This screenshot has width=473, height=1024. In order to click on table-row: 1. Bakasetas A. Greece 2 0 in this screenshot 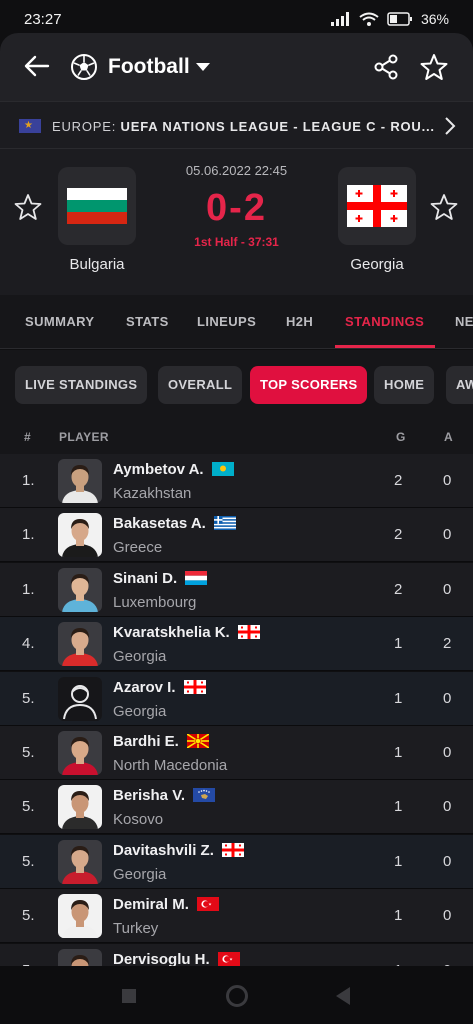, I will do `click(236, 535)`.